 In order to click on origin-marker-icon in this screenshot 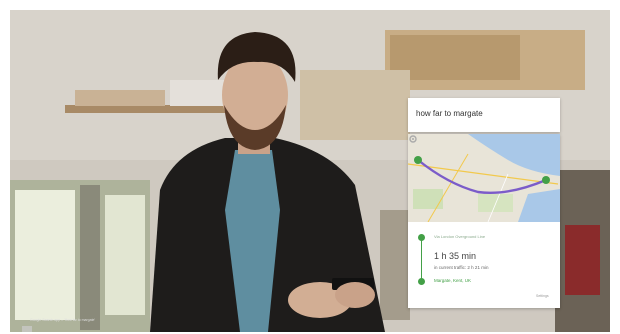, I will do `click(421, 237)`.